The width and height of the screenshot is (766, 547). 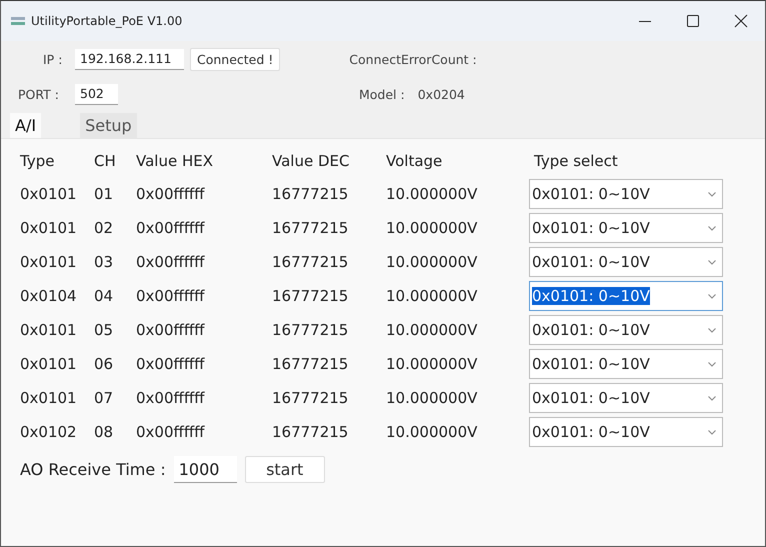 I want to click on ao-receive-time-label: AO Receive Time :, so click(x=93, y=469).